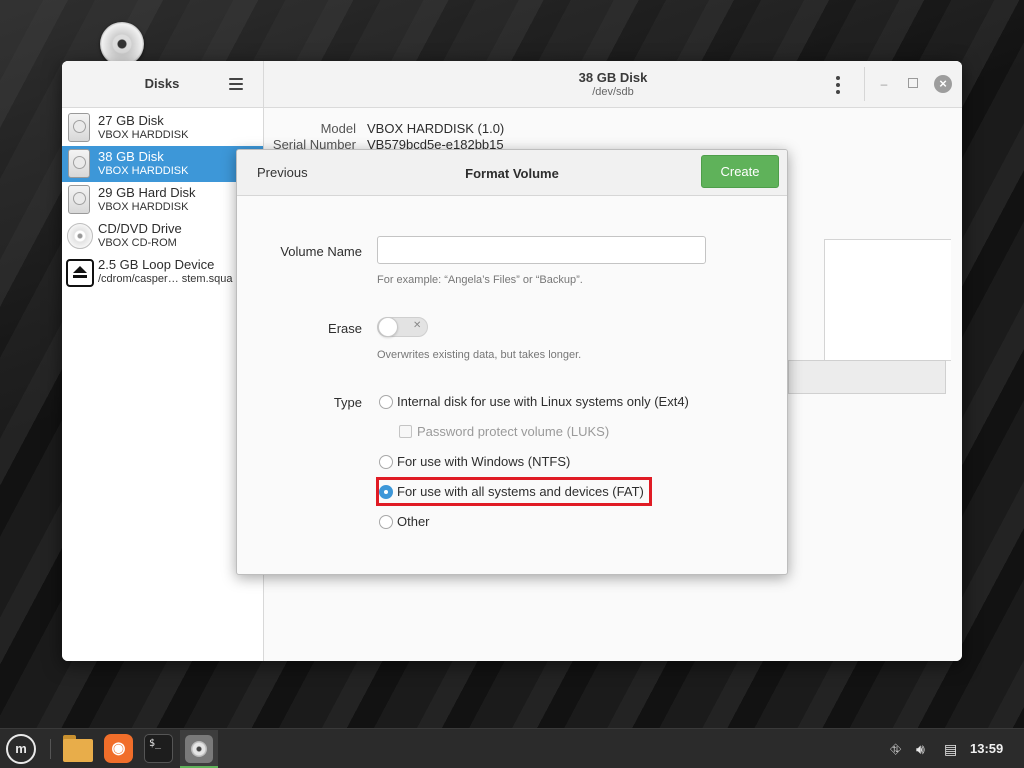 The width and height of the screenshot is (1024, 768). I want to click on firefox-icon: ◉, so click(118, 748).